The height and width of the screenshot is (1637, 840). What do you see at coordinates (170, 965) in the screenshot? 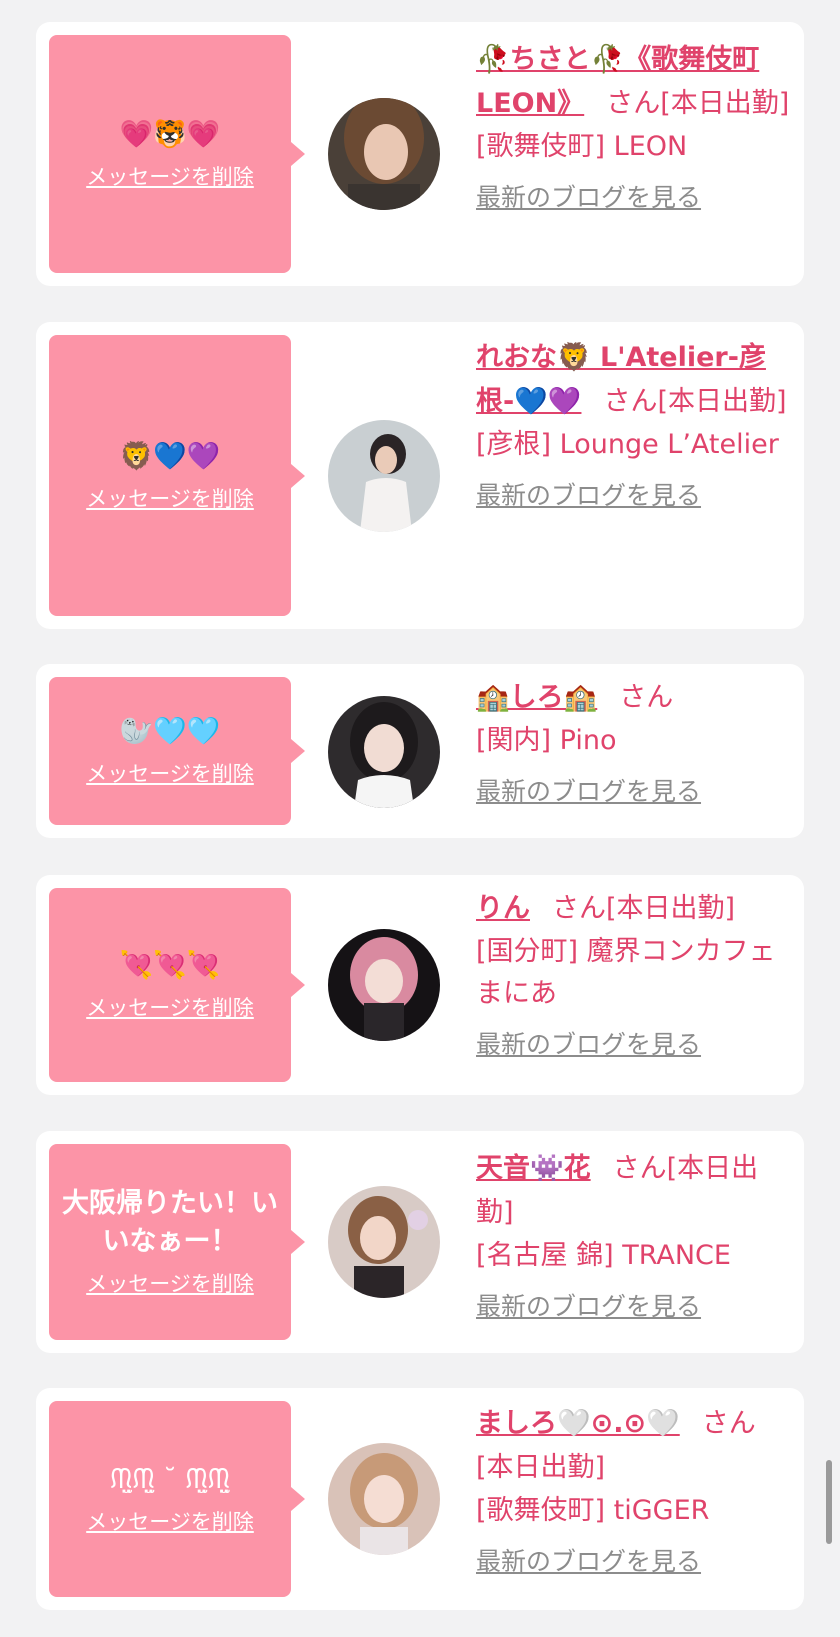
I see `message-text: 💘💘💘` at bounding box center [170, 965].